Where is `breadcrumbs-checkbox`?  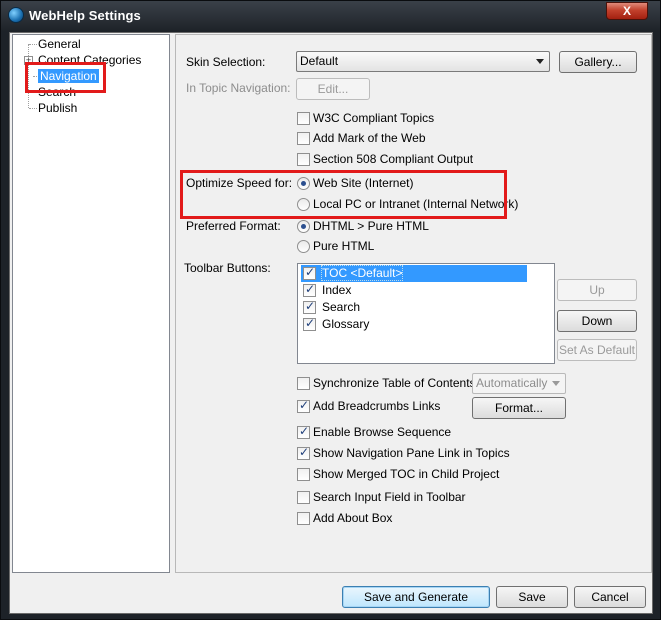 breadcrumbs-checkbox is located at coordinates (303, 405).